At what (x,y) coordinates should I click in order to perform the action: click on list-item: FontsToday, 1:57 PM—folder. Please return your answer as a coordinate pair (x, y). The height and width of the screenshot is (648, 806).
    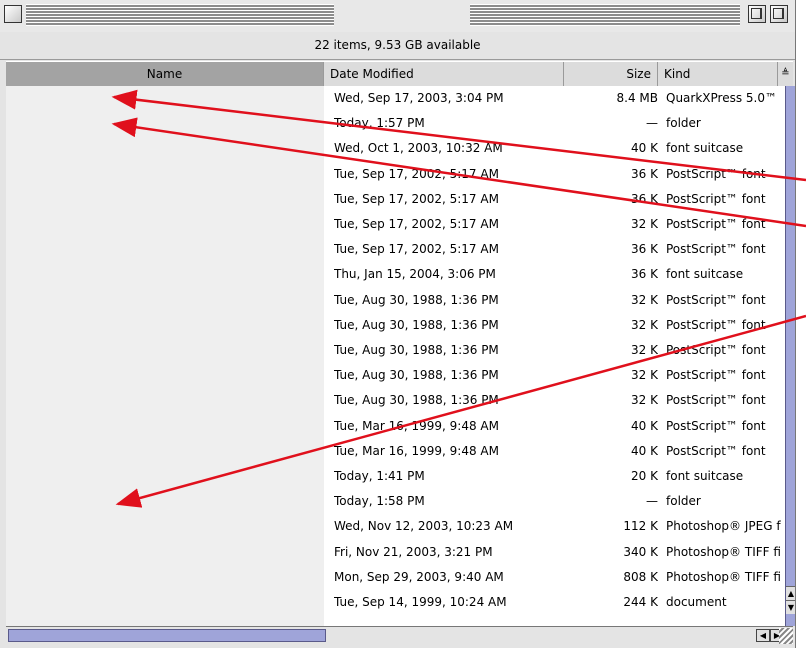
    Looking at the image, I should click on (395, 123).